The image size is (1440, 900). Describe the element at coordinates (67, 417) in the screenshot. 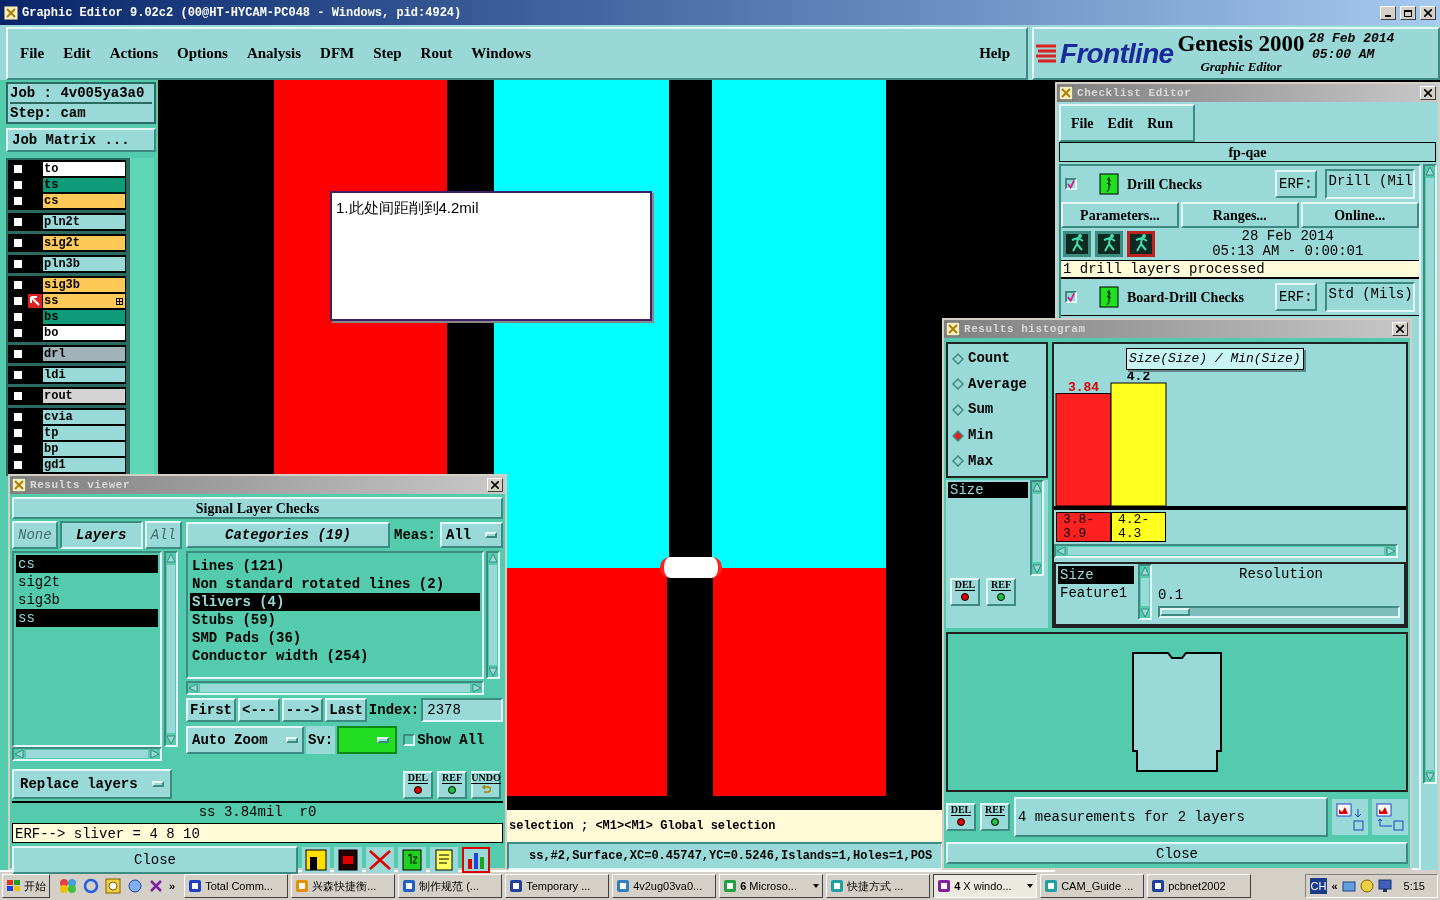

I see `layer-row: cvia` at that location.